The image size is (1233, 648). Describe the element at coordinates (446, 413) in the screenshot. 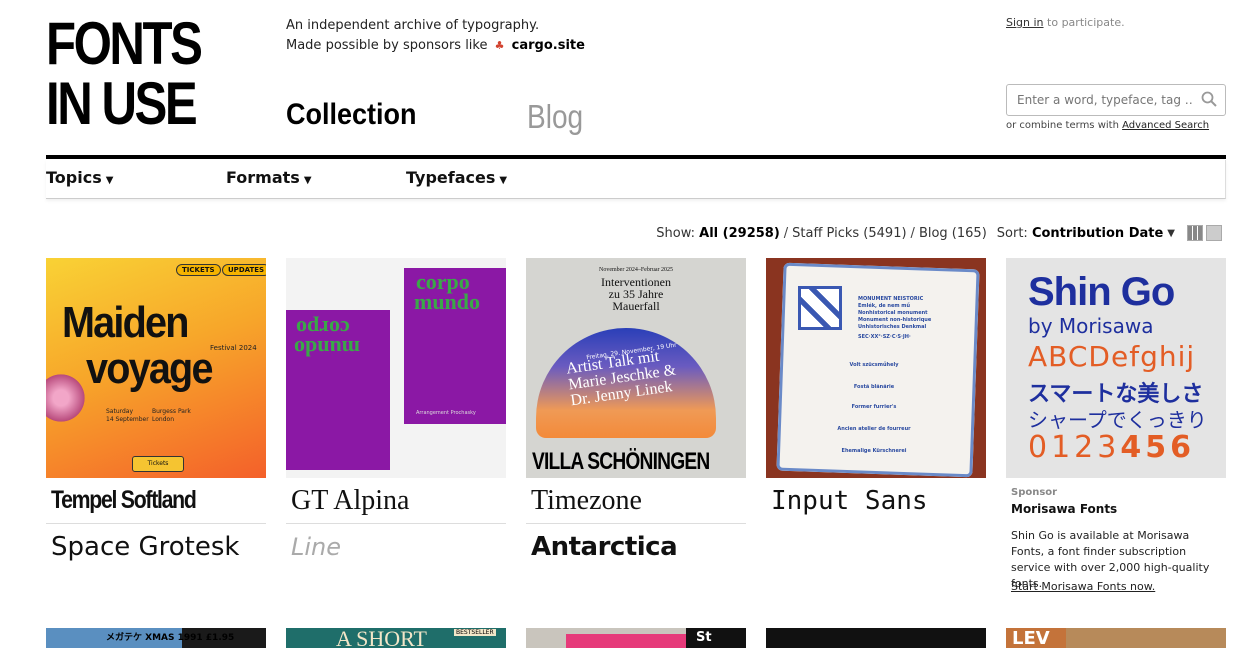

I see `book-caption: Arrangement Prochasky` at that location.